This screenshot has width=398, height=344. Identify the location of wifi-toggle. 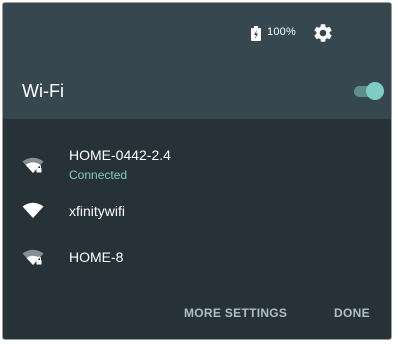
(369, 91).